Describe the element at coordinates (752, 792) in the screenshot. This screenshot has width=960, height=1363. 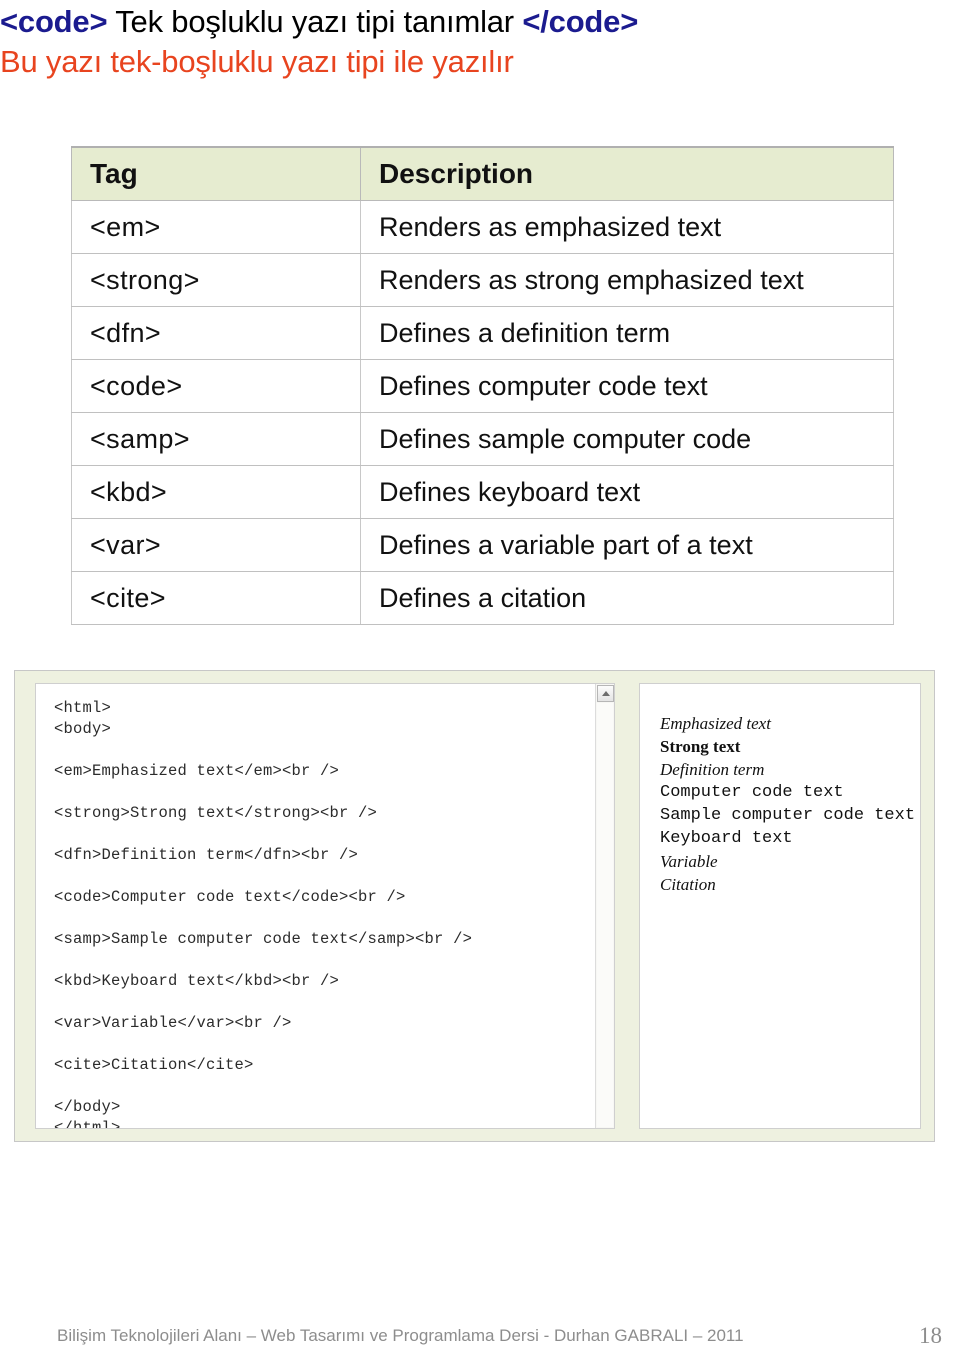
I see `preview-line-code: Computer code text` at that location.